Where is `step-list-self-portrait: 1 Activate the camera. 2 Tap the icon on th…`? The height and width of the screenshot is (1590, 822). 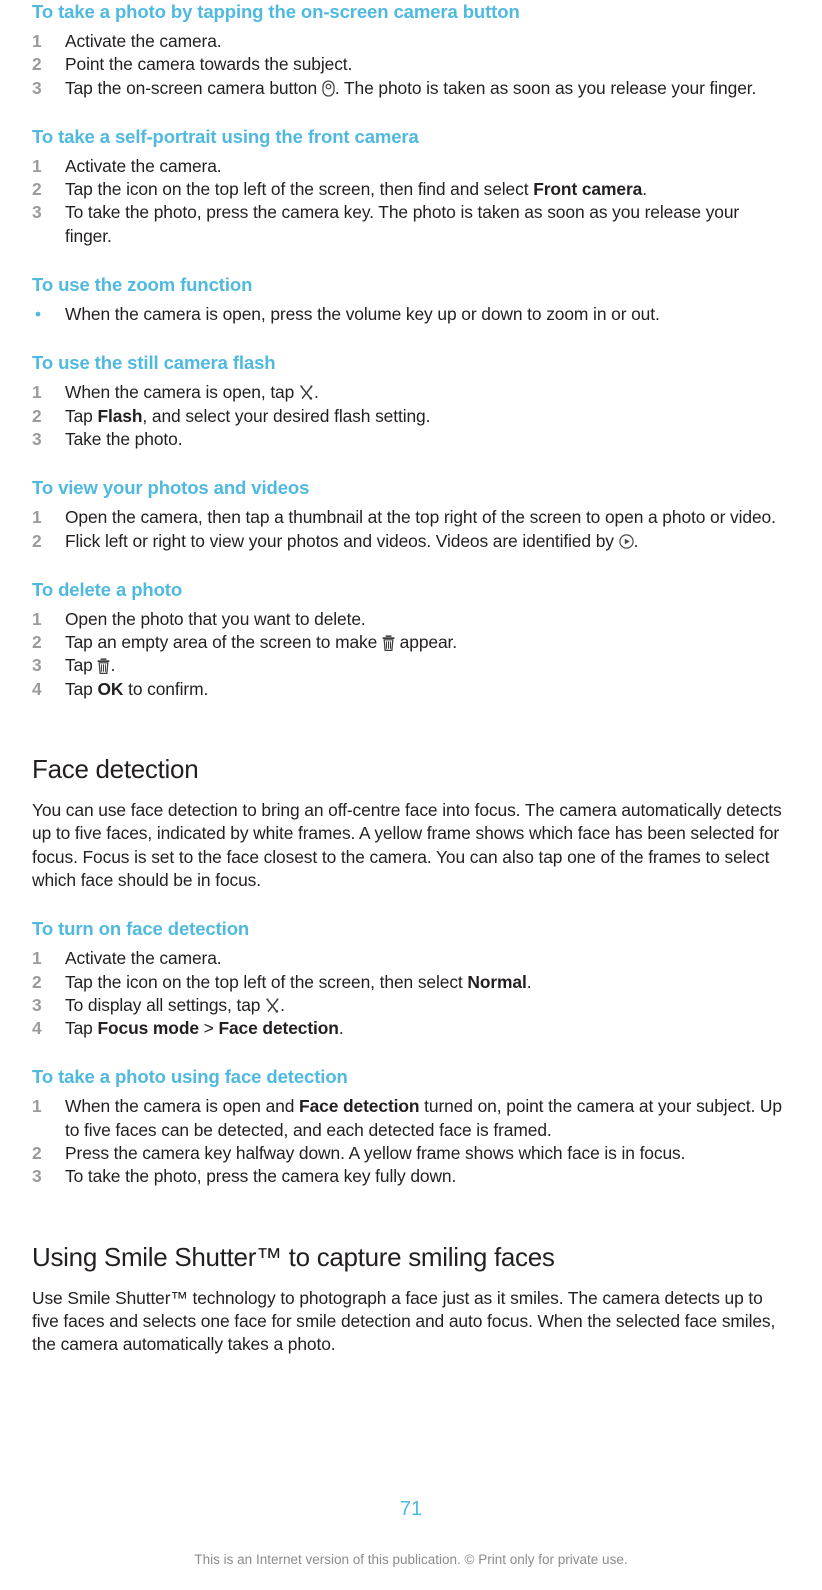 step-list-self-portrait: 1 Activate the camera. 2 Tap the icon on th… is located at coordinates (411, 201).